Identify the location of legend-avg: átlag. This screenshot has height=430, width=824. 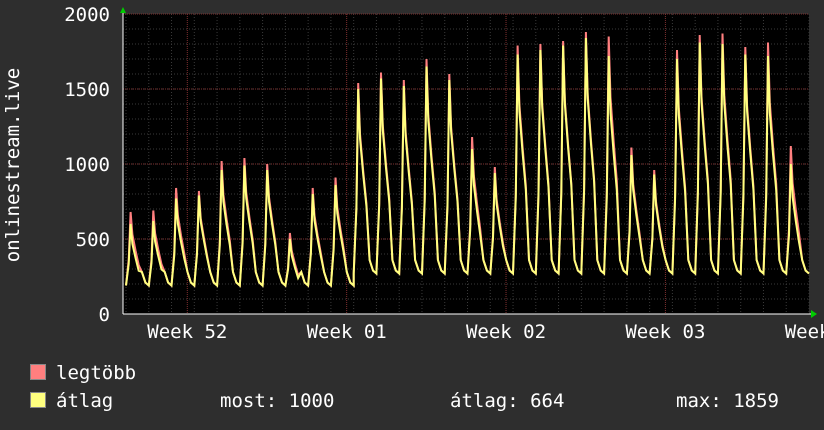
(71, 401).